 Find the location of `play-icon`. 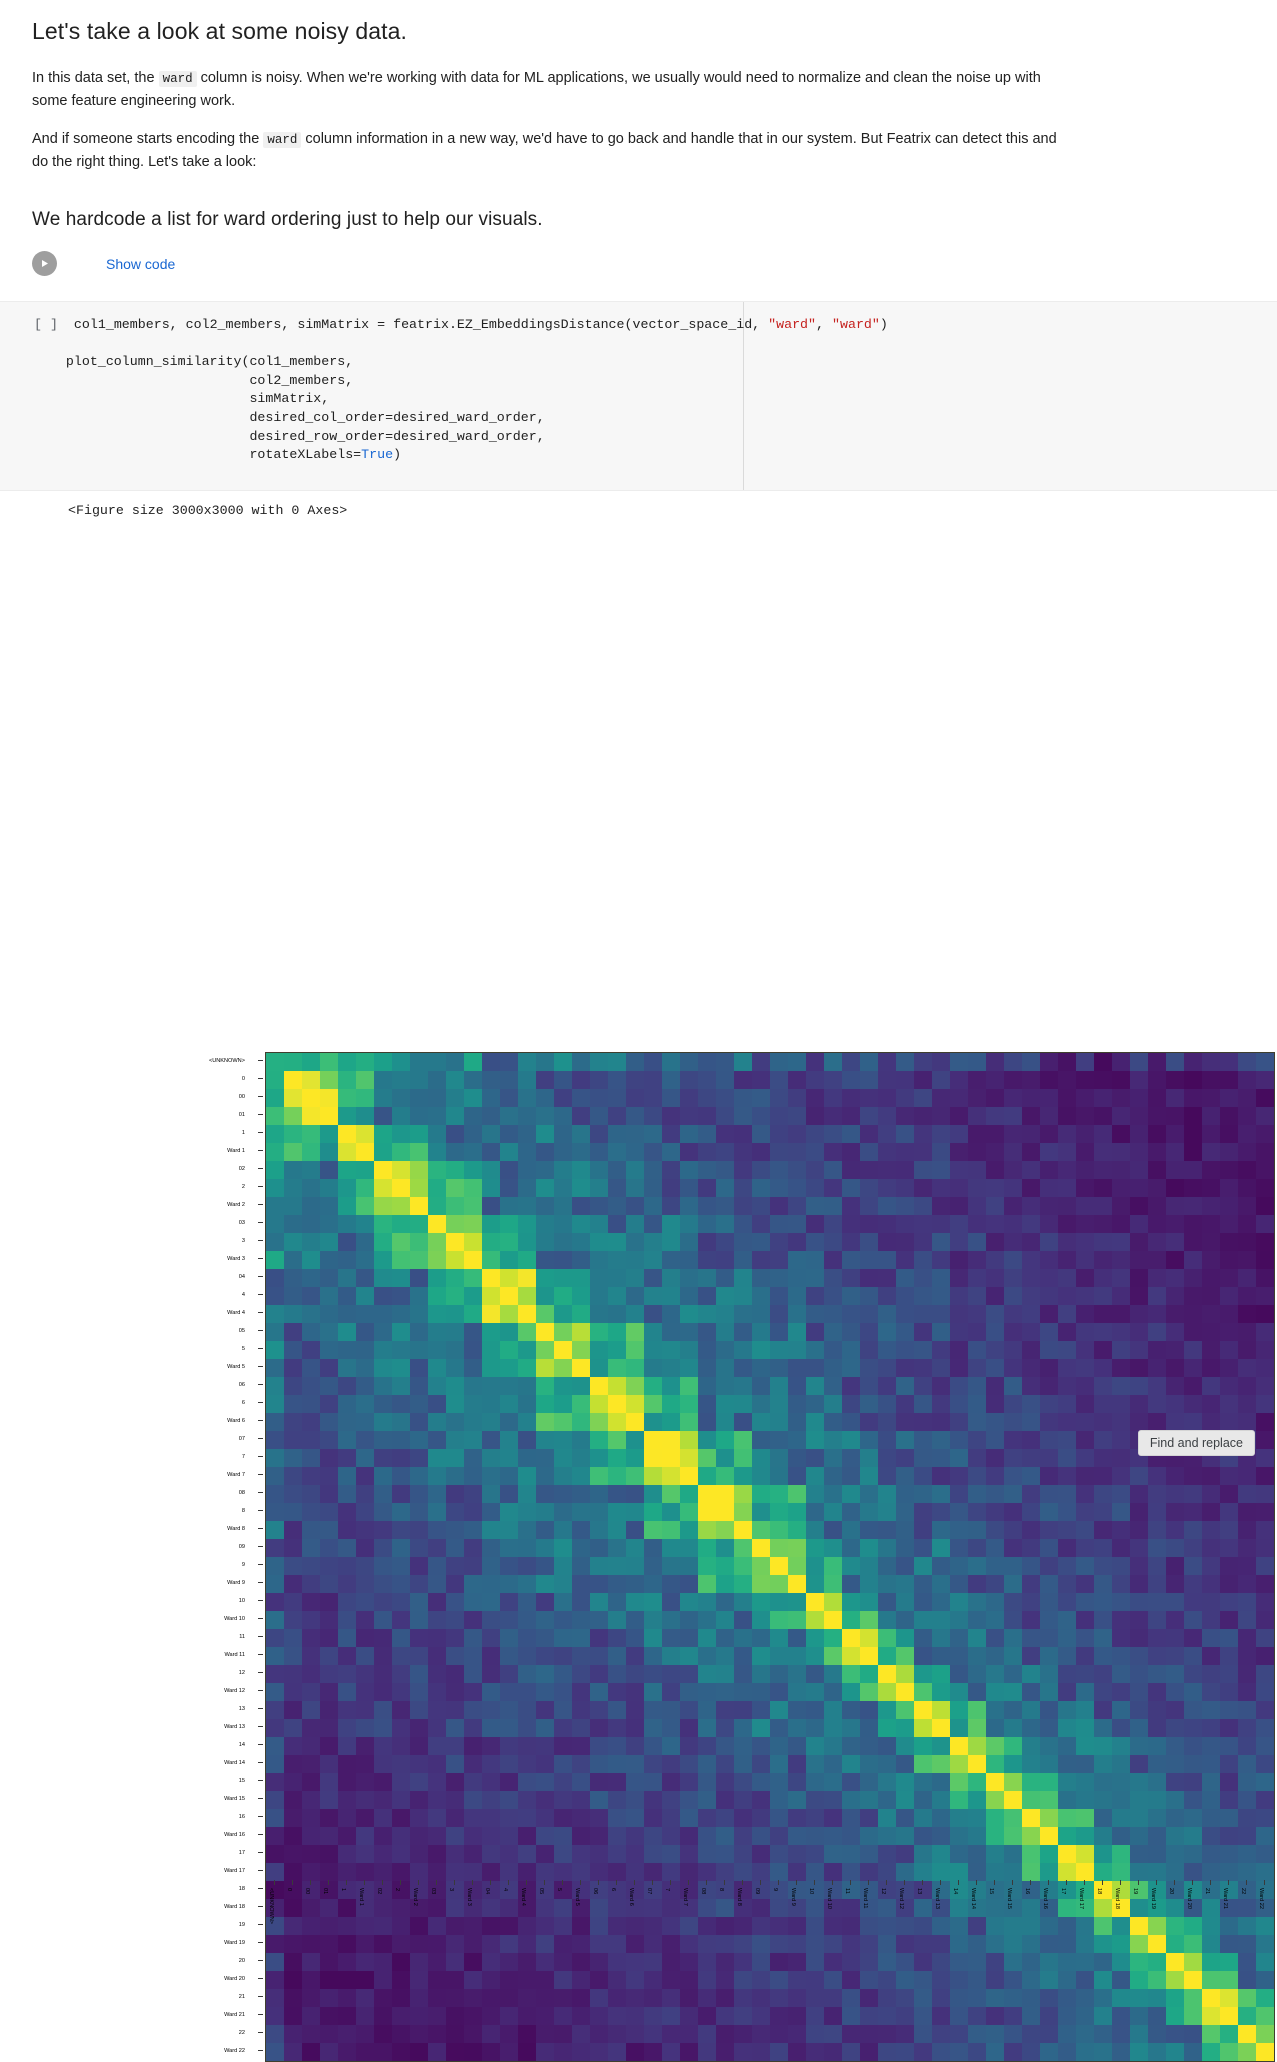

play-icon is located at coordinates (44, 264).